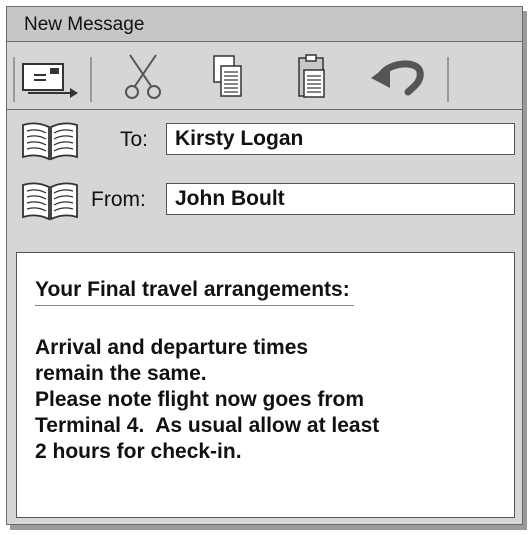  What do you see at coordinates (207, 425) in the screenshot?
I see `message-line: Terminal 4. As usual allow at least` at bounding box center [207, 425].